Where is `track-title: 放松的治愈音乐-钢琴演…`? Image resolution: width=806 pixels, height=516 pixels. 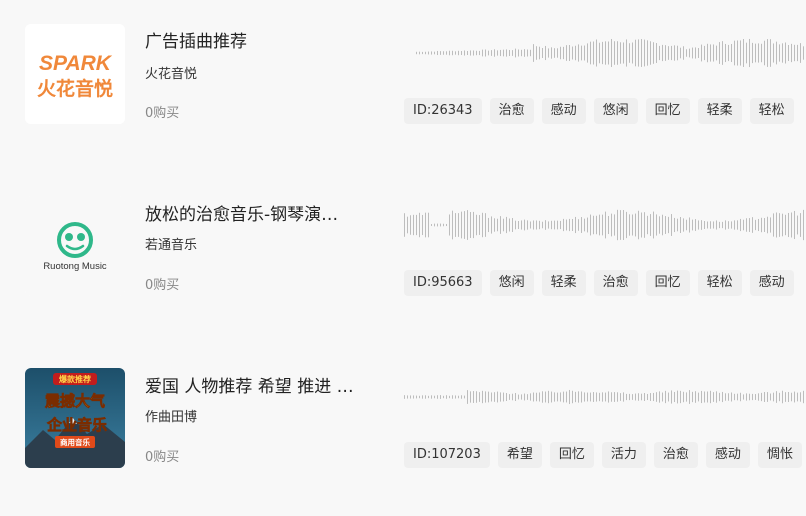 track-title: 放松的治愈音乐-钢琴演… is located at coordinates (241, 212).